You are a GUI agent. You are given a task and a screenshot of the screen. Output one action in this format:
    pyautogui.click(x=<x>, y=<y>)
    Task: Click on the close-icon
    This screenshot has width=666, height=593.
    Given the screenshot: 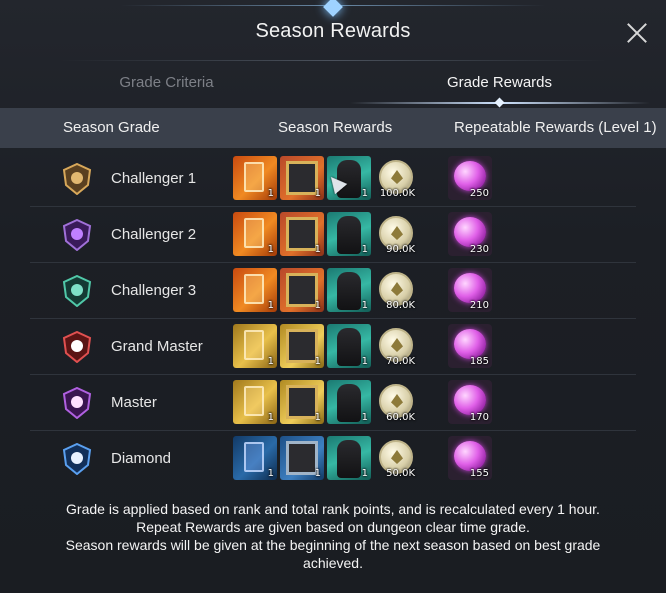 What is the action you would take?
    pyautogui.click(x=637, y=33)
    